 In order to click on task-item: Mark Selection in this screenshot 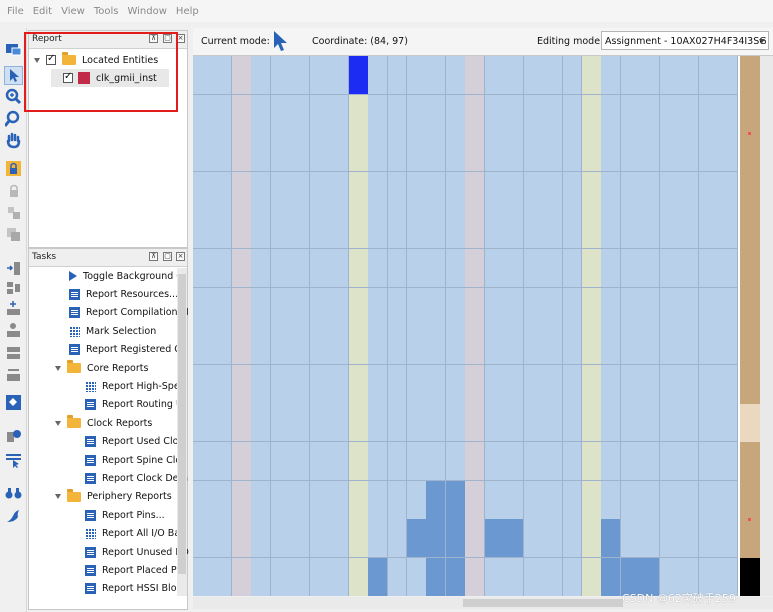, I will do `click(112, 331)`.